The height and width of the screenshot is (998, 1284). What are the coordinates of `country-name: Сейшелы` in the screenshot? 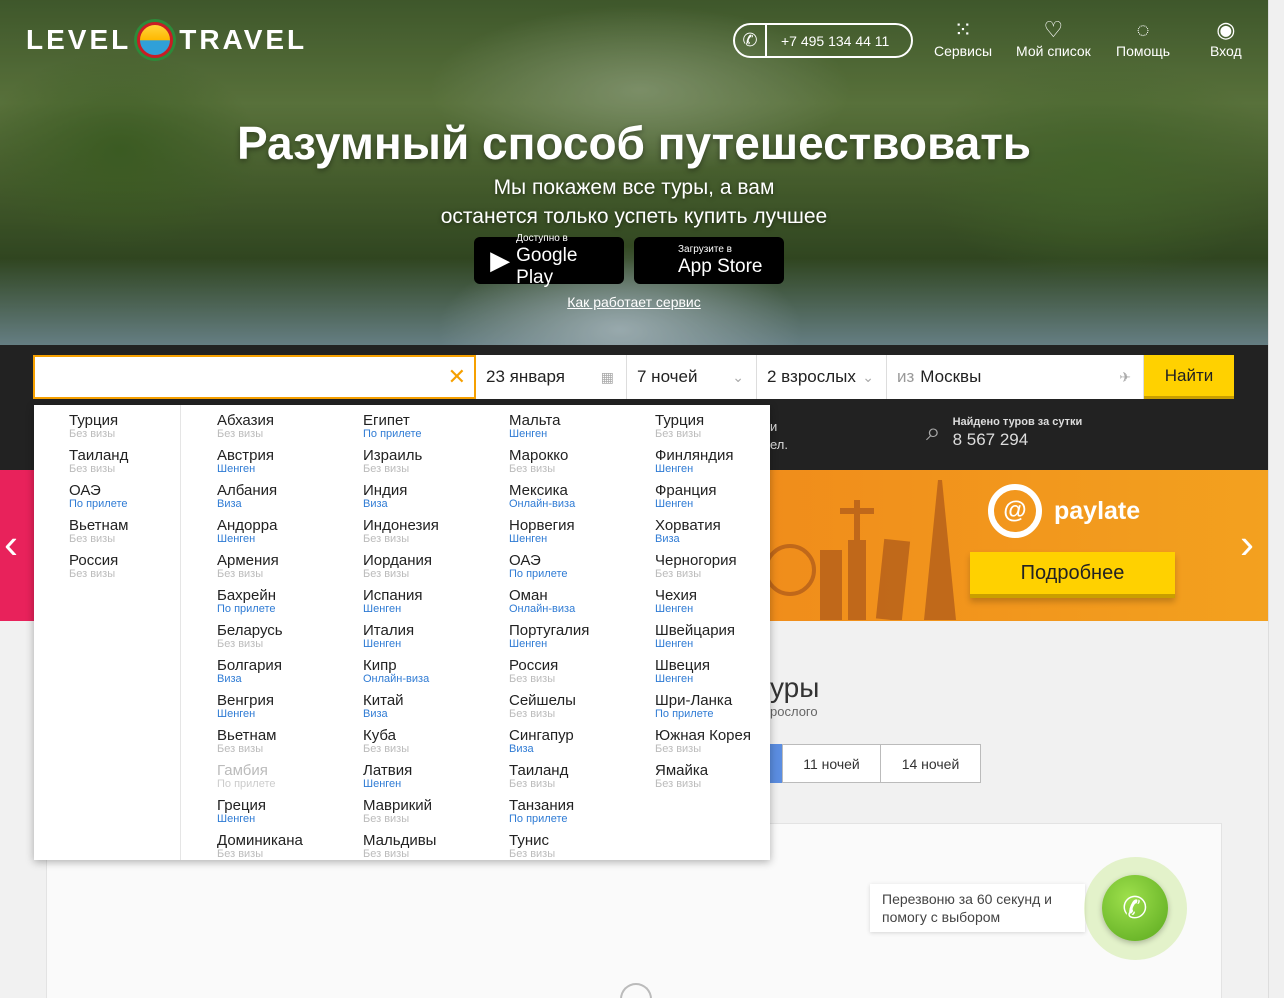 It's located at (542, 700).